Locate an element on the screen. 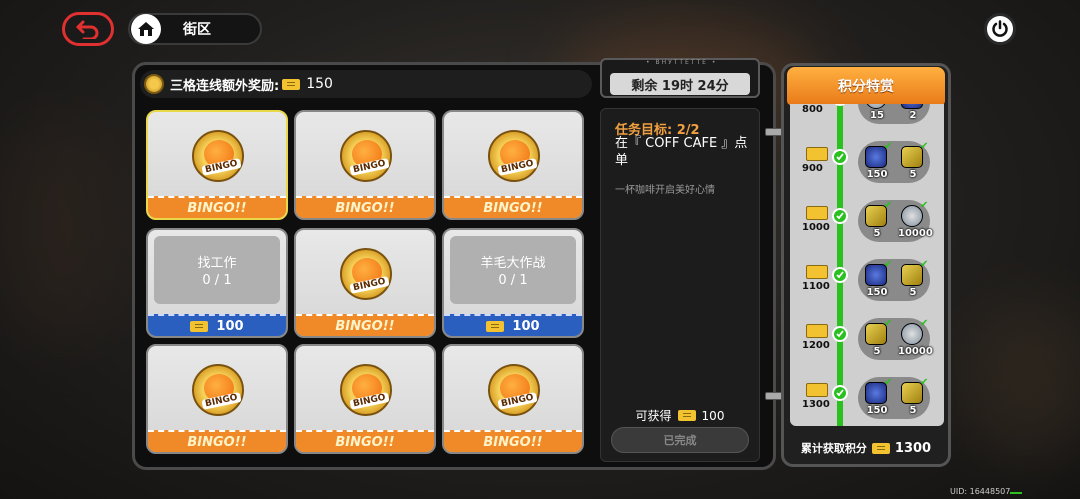 This screenshot has width=1080, height=499. reward-items: ✔ 150 ✔ 5 is located at coordinates (894, 162).